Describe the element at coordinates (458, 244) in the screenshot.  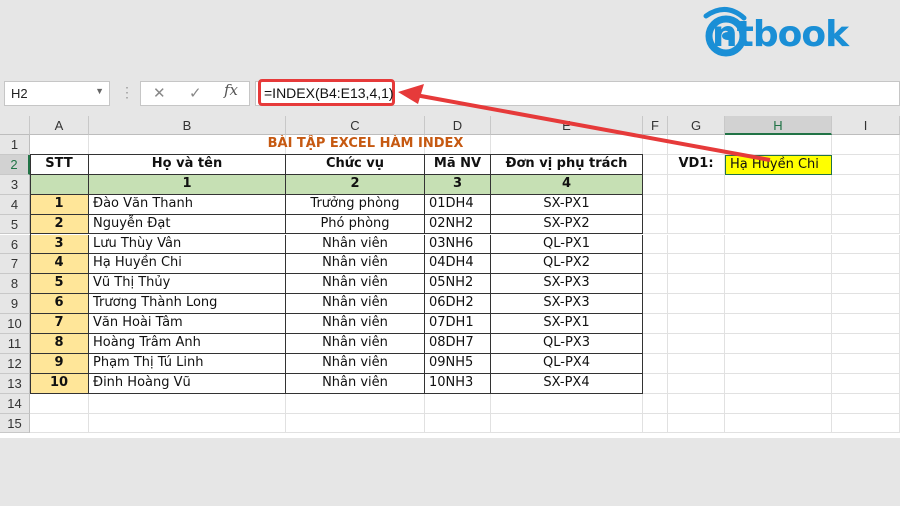
I see `employee-id-cell: 03NH6` at that location.